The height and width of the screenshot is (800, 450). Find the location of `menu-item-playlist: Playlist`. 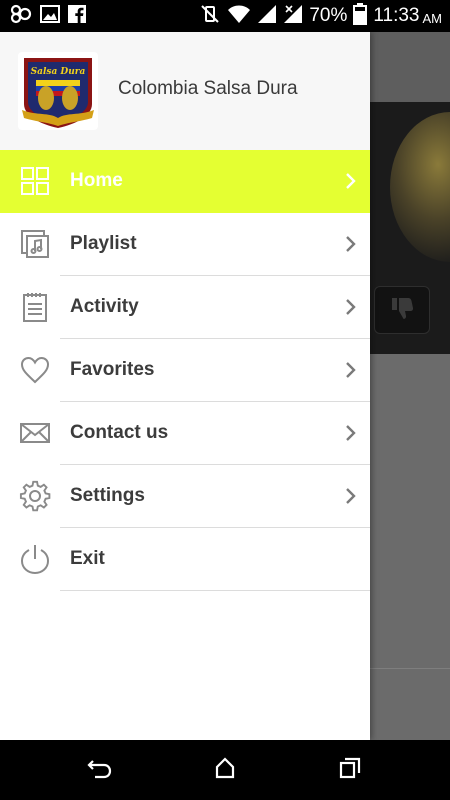

menu-item-playlist: Playlist is located at coordinates (185, 244).